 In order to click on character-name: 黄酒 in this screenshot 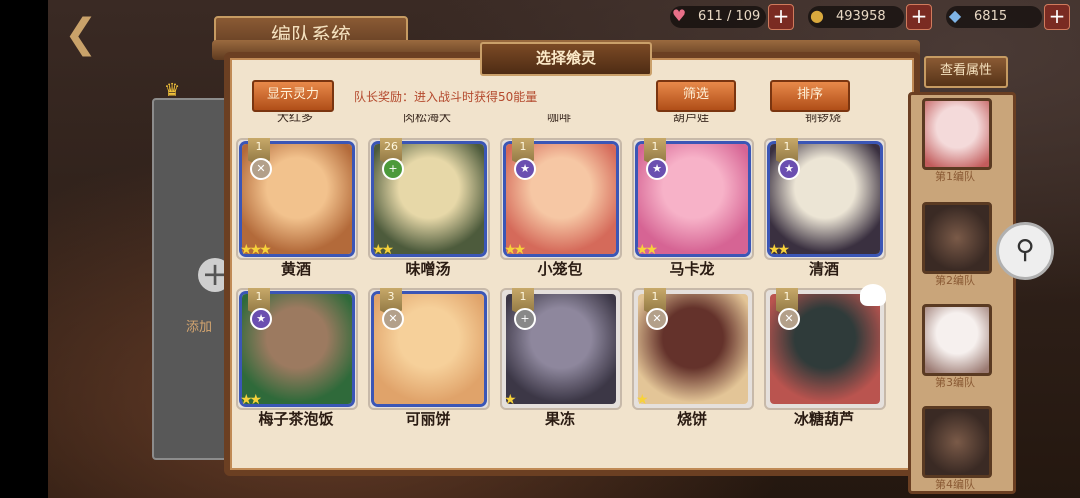, I will do `click(295, 269)`.